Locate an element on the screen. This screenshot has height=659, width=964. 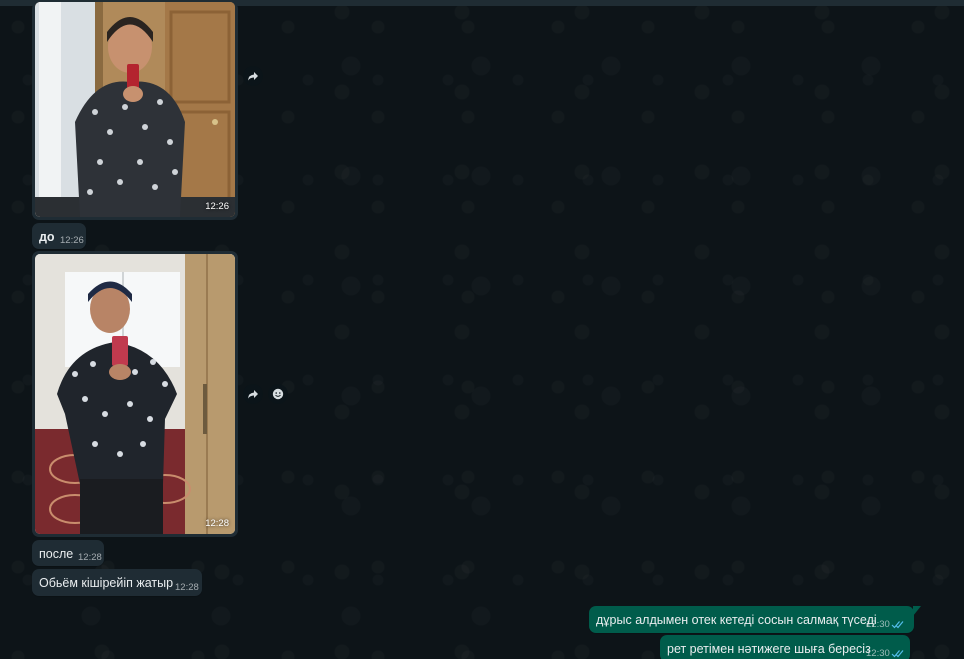
photo-before-image is located at coordinates (135, 109).